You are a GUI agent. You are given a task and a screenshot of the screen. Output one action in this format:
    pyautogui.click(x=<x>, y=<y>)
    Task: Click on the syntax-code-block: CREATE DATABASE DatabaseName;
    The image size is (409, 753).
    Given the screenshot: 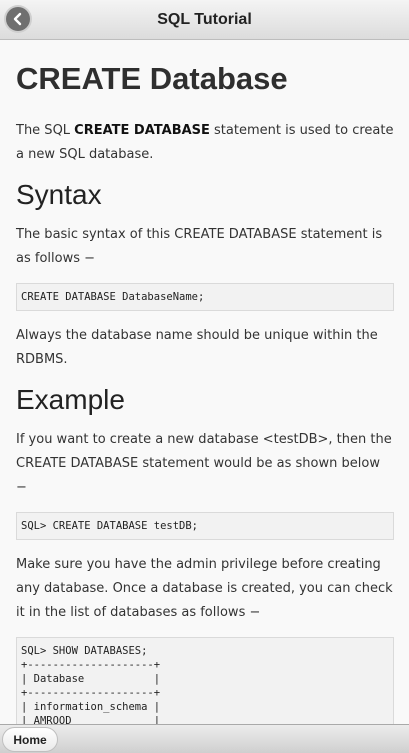 What is the action you would take?
    pyautogui.click(x=205, y=297)
    